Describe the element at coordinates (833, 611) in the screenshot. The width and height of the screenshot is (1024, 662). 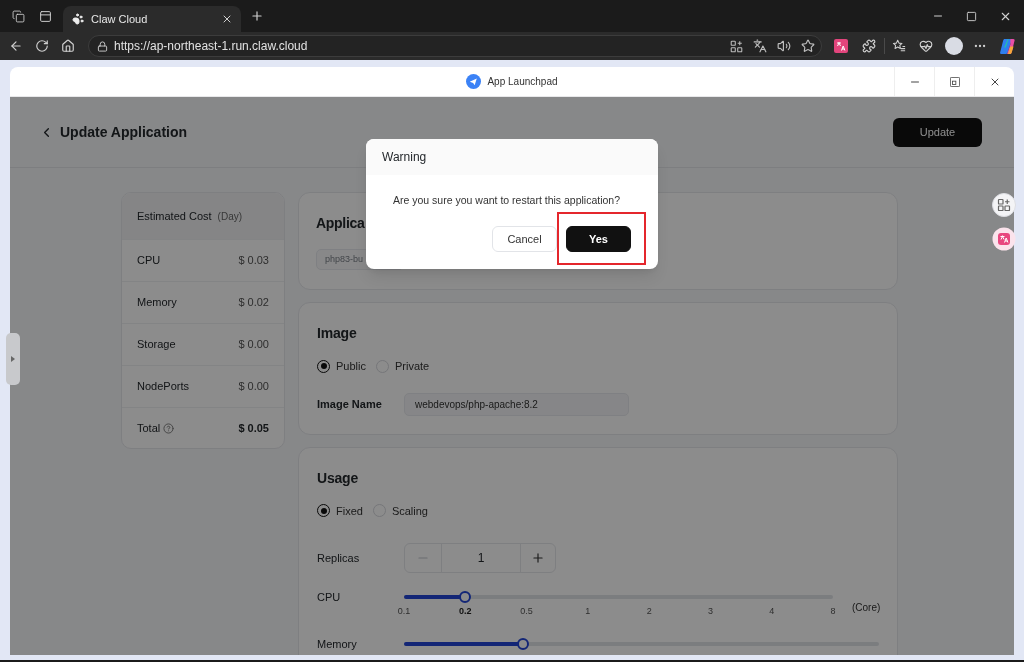
I see `tick-label: 8` at that location.